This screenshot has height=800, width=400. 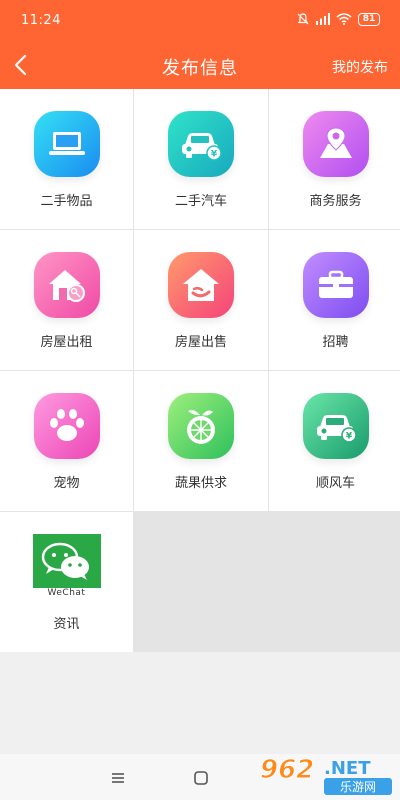 What do you see at coordinates (201, 426) in the screenshot?
I see `fruit-icon` at bounding box center [201, 426].